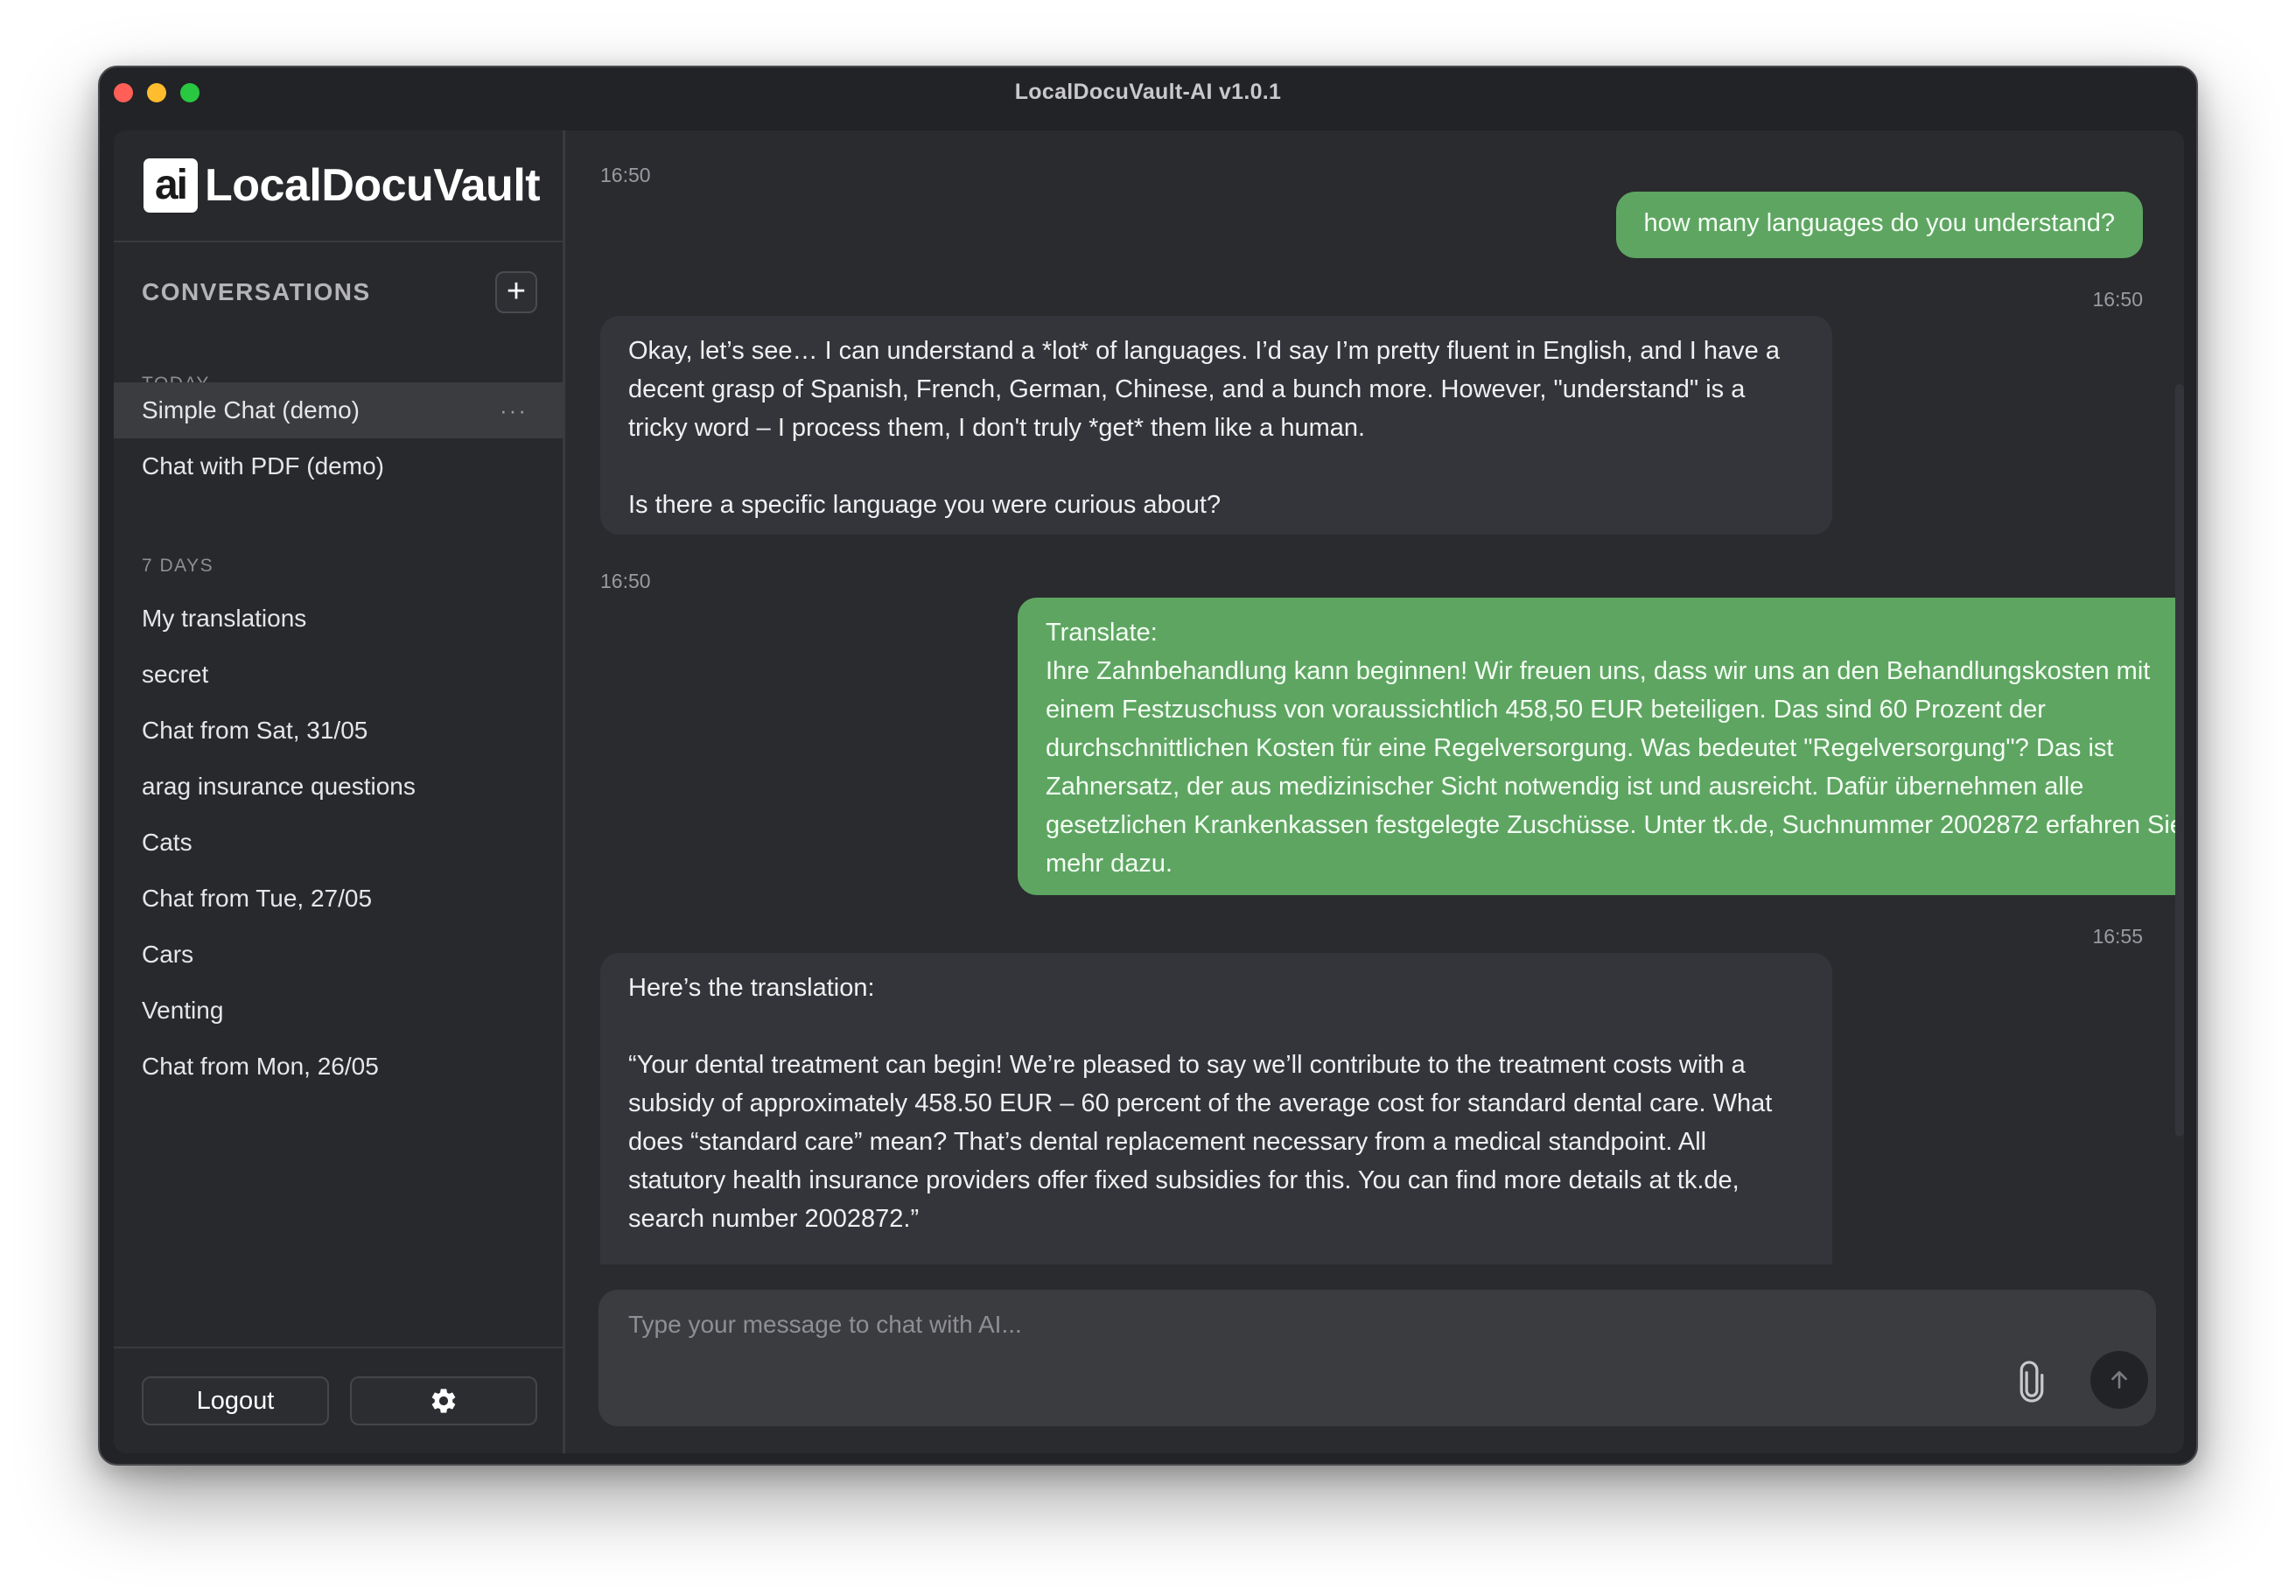  What do you see at coordinates (256, 291) in the screenshot?
I see `conversations-title: CONVERSATIONS` at bounding box center [256, 291].